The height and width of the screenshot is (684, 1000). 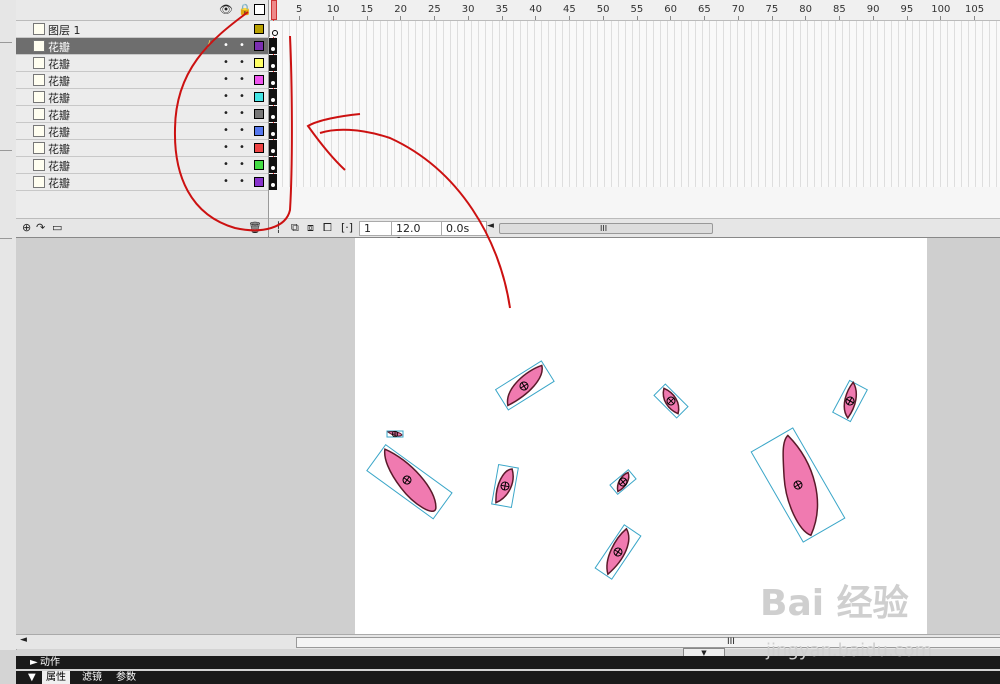 What do you see at coordinates (274, 10) in the screenshot?
I see `playhead` at bounding box center [274, 10].